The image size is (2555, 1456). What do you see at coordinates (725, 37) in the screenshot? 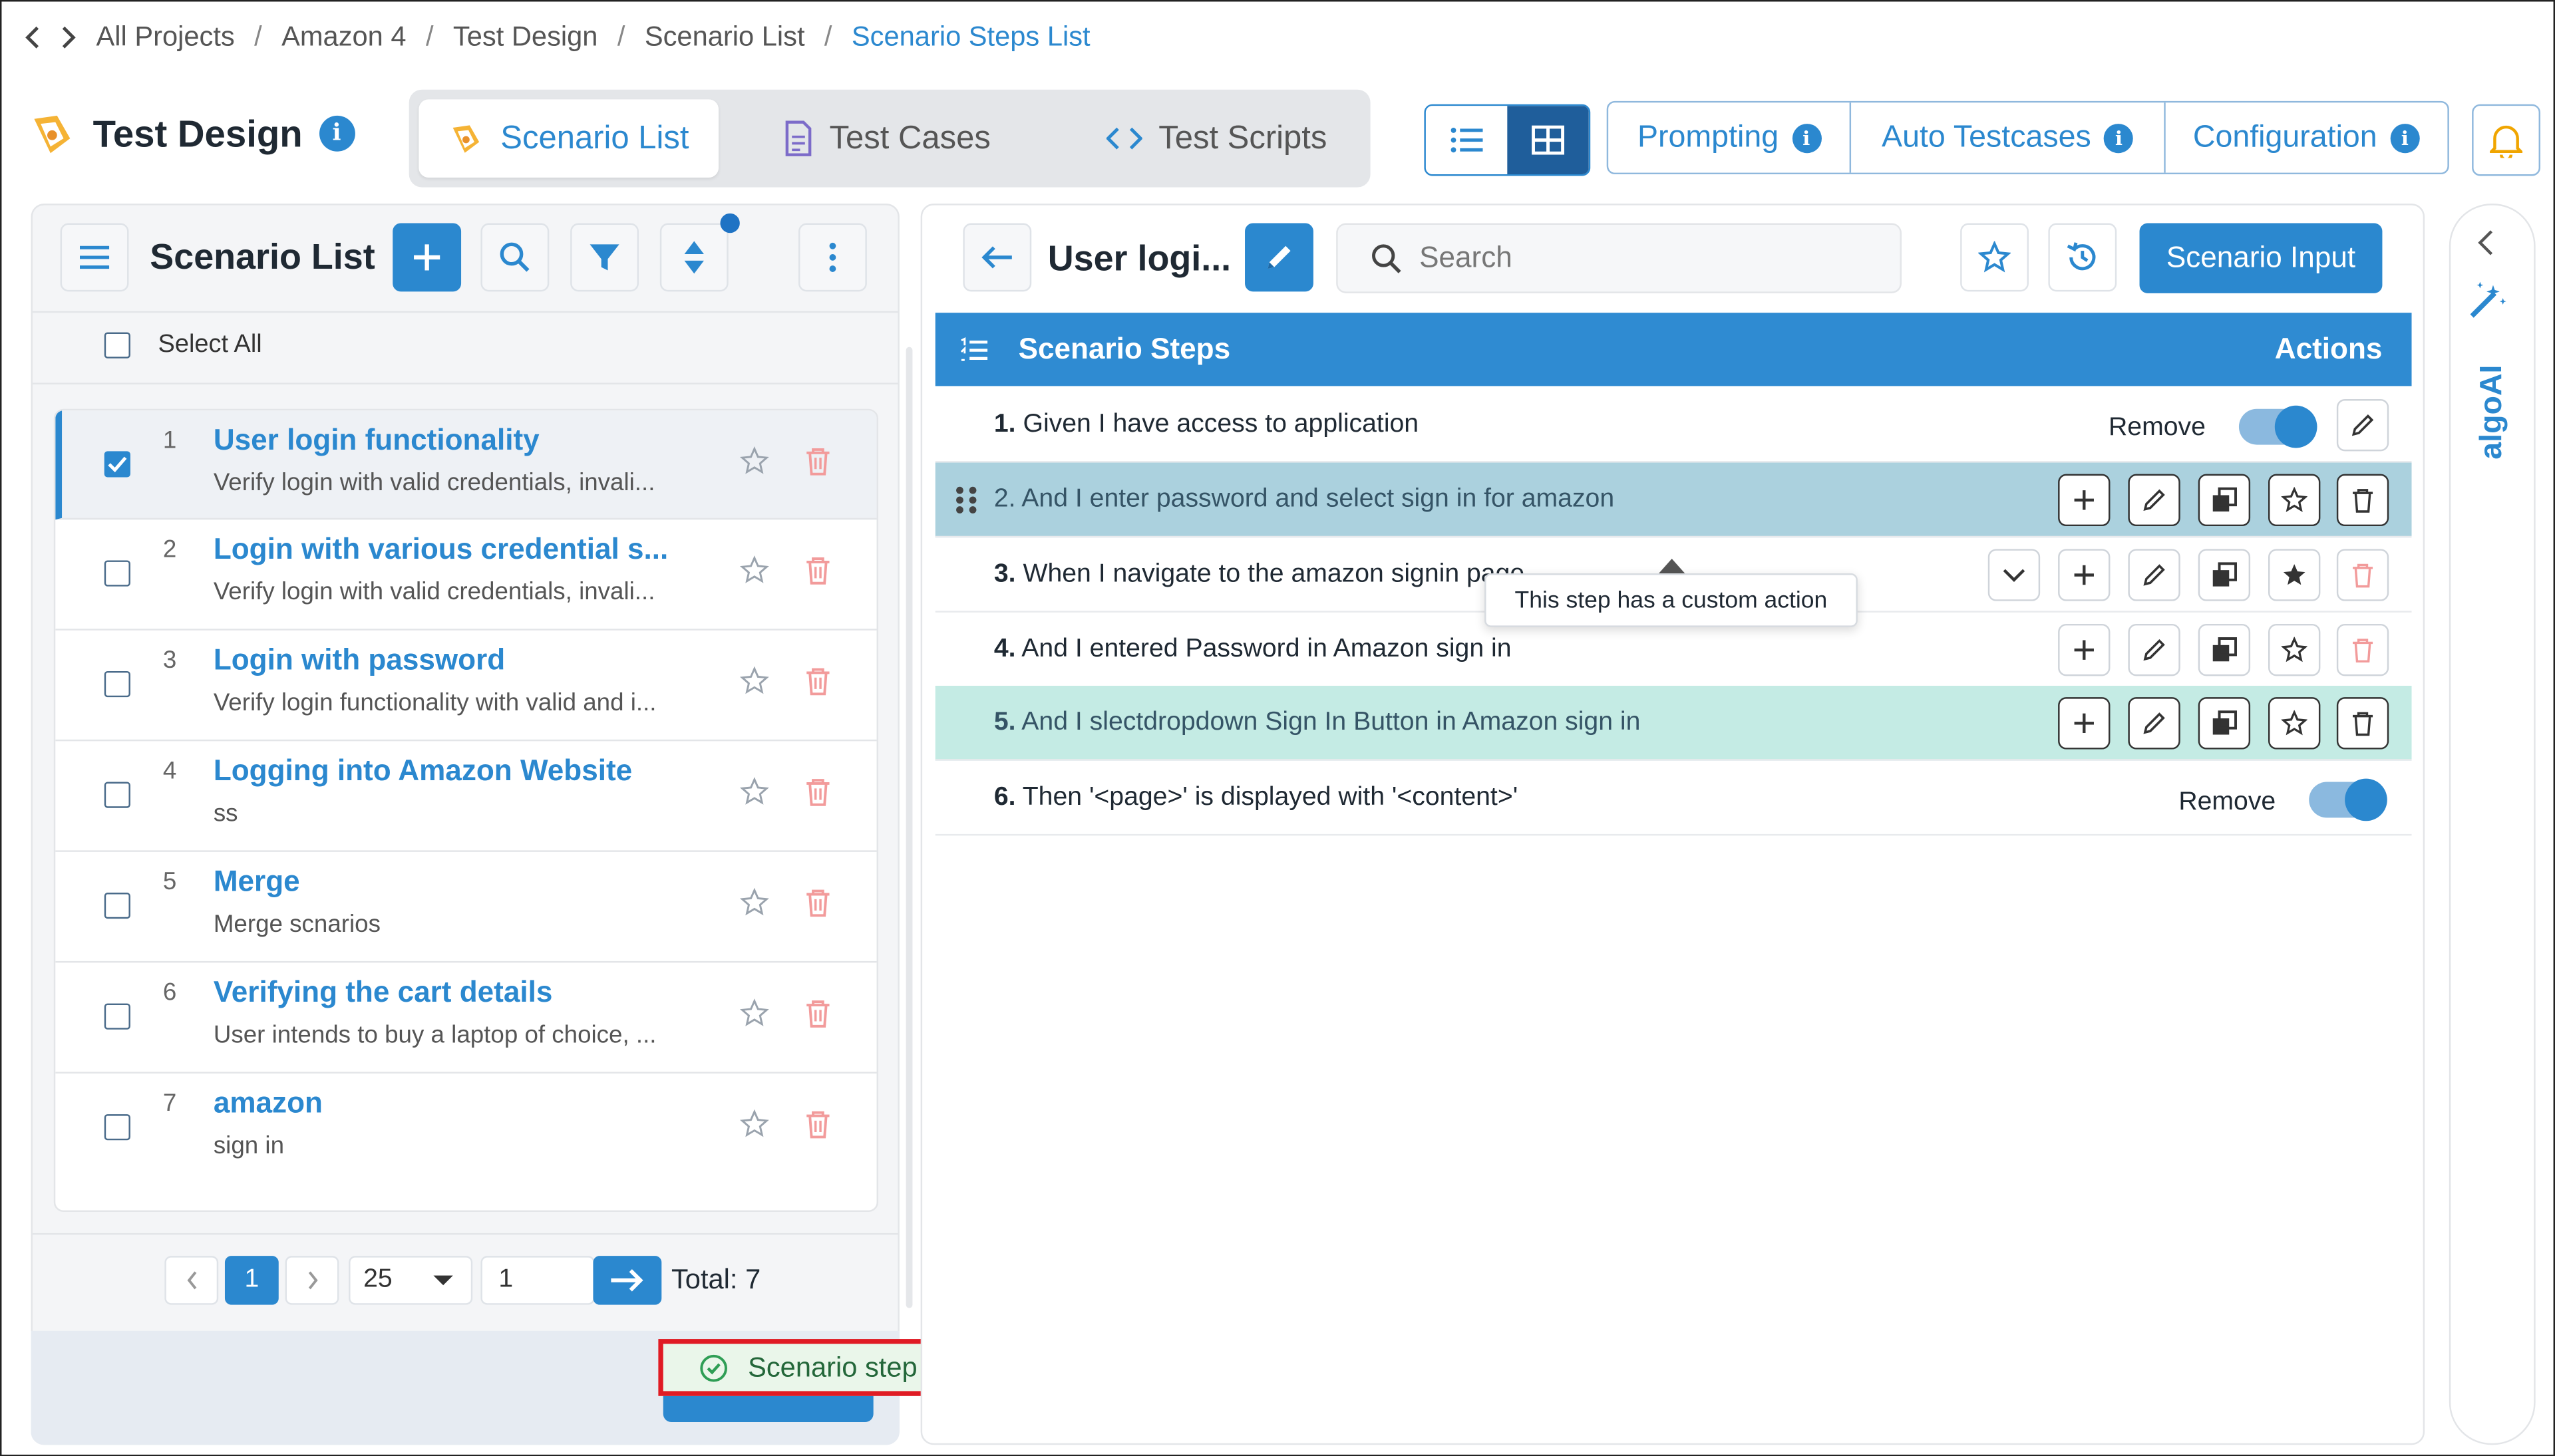
I see `breadcrumb-scenario-list: Scenario List` at bounding box center [725, 37].